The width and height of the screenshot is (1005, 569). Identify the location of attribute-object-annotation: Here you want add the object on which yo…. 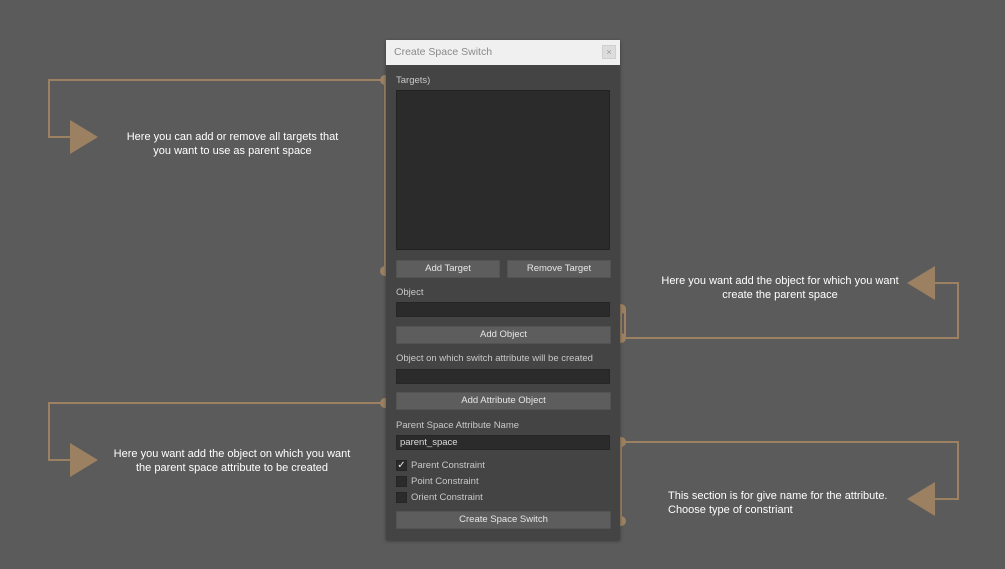
(232, 461).